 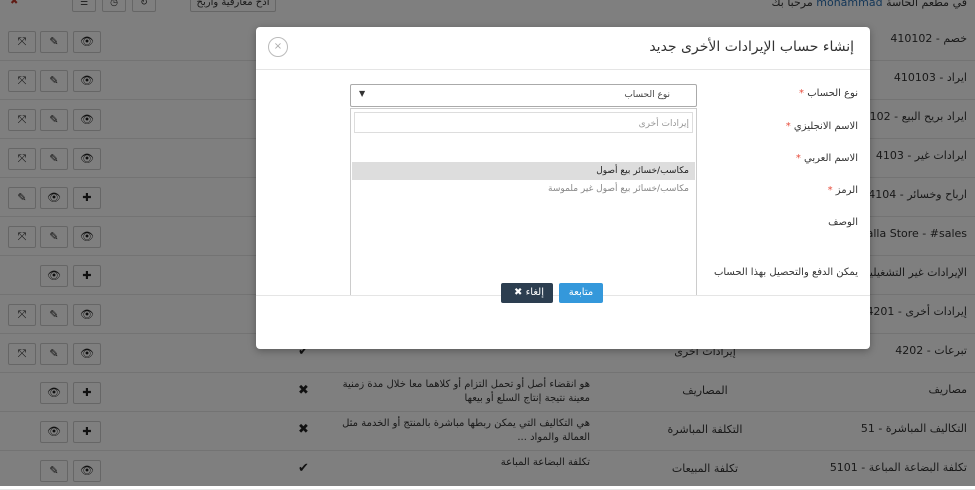 What do you see at coordinates (563, 322) in the screenshot?
I see `modal-footer` at bounding box center [563, 322].